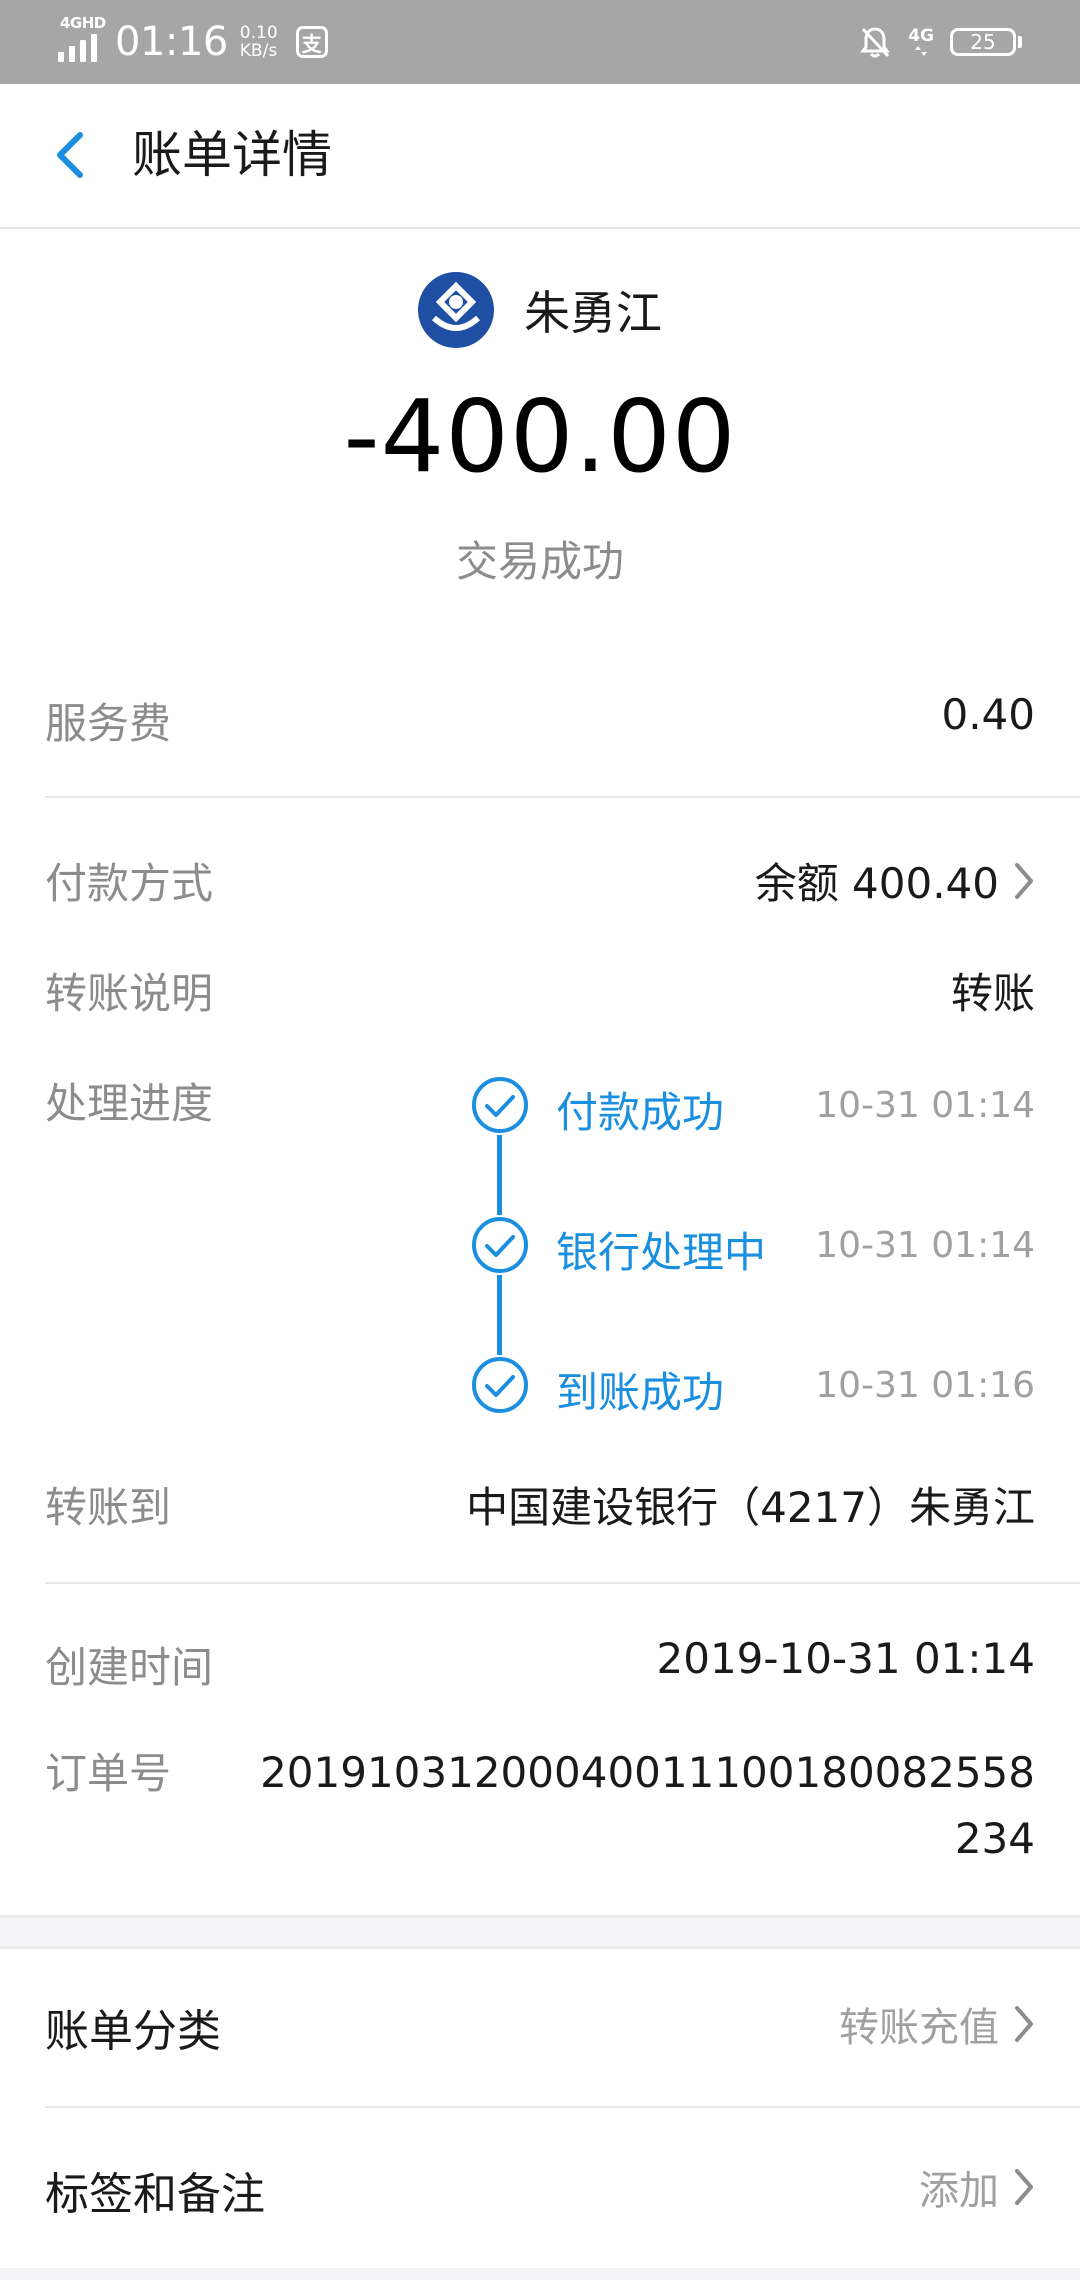 This screenshot has height=2280, width=1080. I want to click on payment-method-value-wrap: 余额 400.40, so click(895, 880).